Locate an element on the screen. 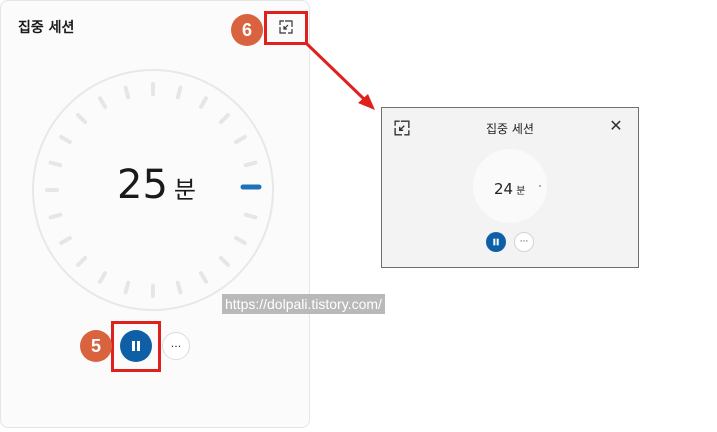 Image resolution: width=717 pixels, height=432 pixels. timer-display: 25 분 is located at coordinates (156, 187).